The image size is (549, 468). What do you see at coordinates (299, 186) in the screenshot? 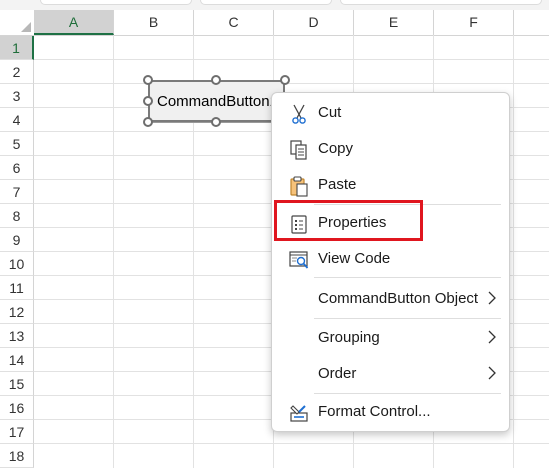
I see `paste-icon` at bounding box center [299, 186].